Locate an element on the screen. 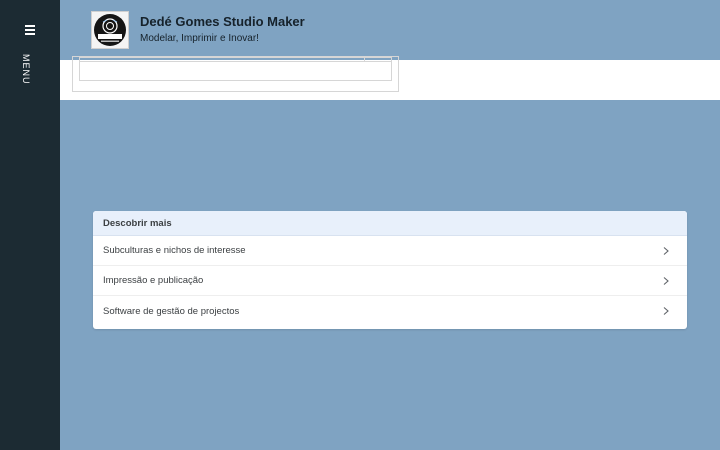 The image size is (720, 450). discover-more-title: Descobrir mais is located at coordinates (137, 223).